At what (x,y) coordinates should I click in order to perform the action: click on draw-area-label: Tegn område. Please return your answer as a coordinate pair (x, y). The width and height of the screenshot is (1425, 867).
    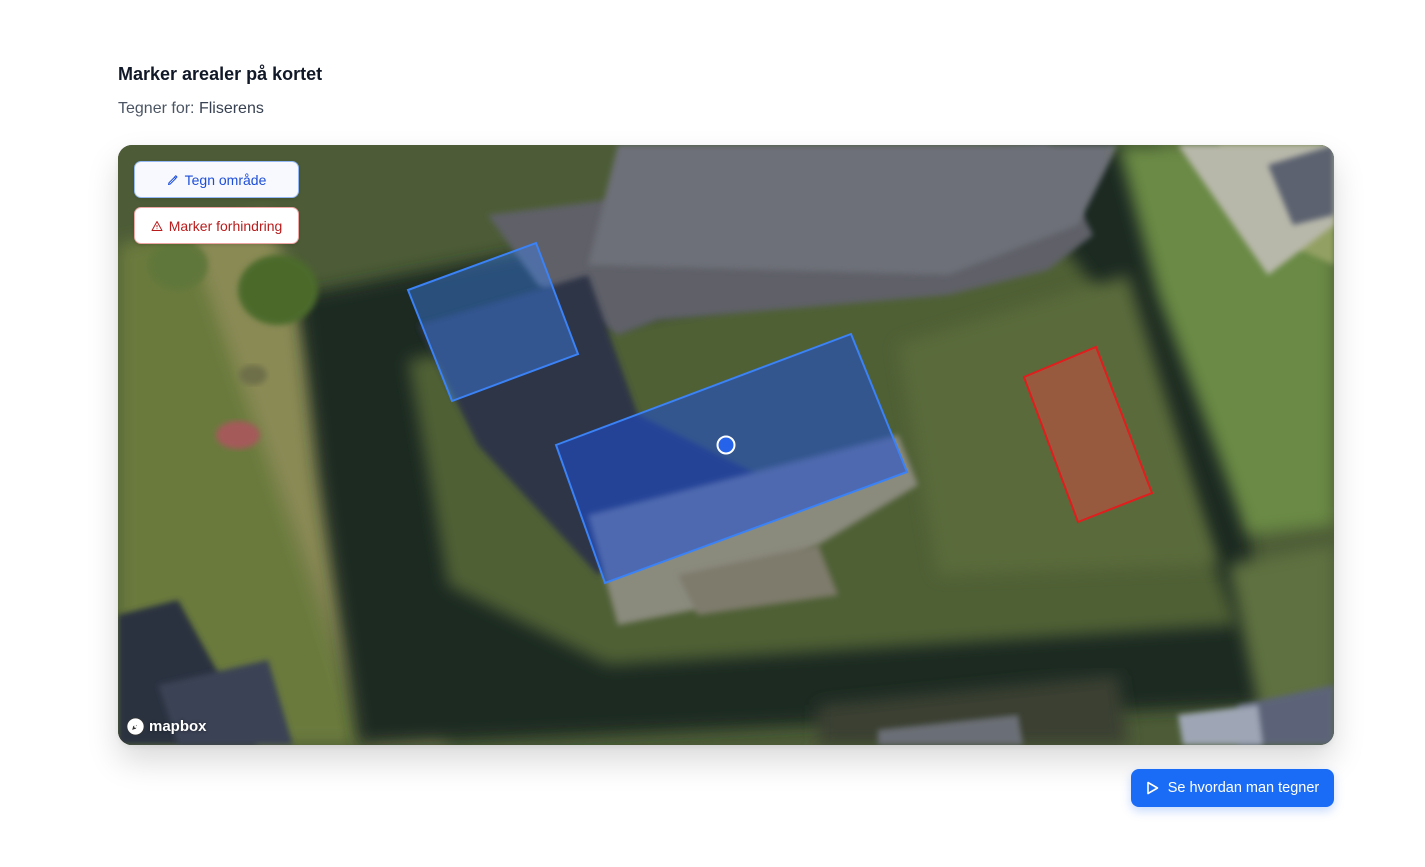
    Looking at the image, I should click on (225, 179).